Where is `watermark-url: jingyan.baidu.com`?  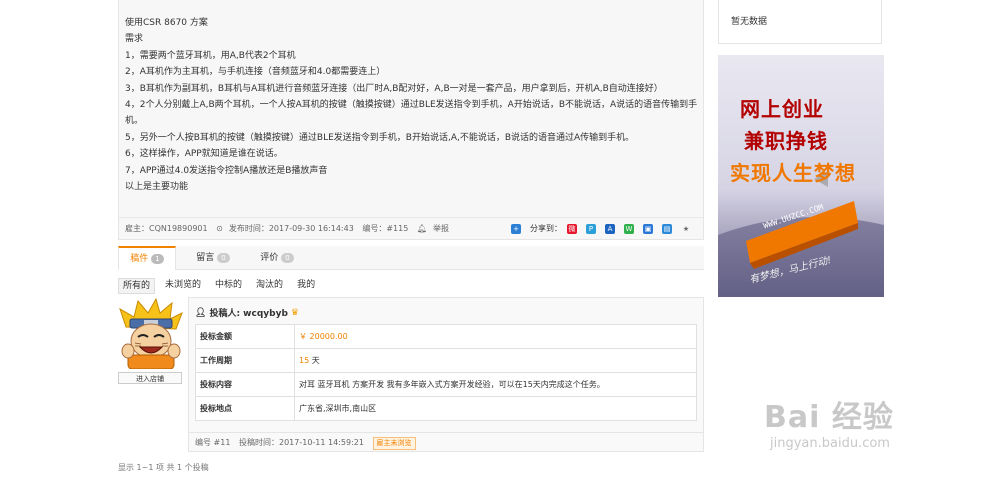 watermark-url: jingyan.baidu.com is located at coordinates (830, 443).